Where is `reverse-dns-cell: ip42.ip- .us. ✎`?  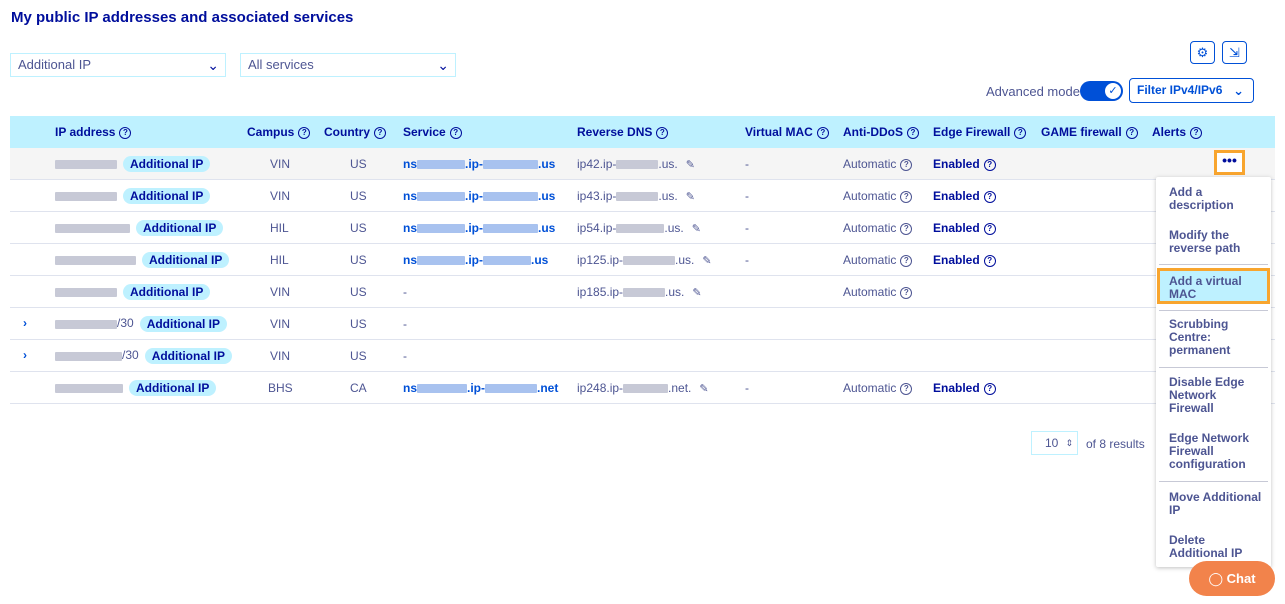 reverse-dns-cell: ip42.ip- .us. ✎ is located at coordinates (636, 164).